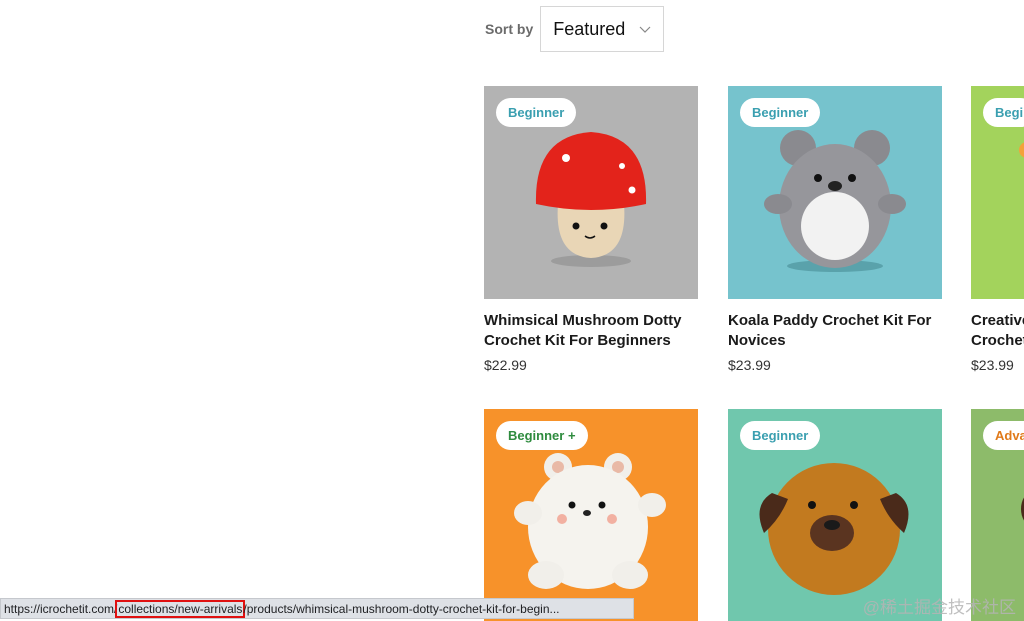 The height and width of the screenshot is (621, 1024). I want to click on product-title-line: Novices, so click(757, 340).